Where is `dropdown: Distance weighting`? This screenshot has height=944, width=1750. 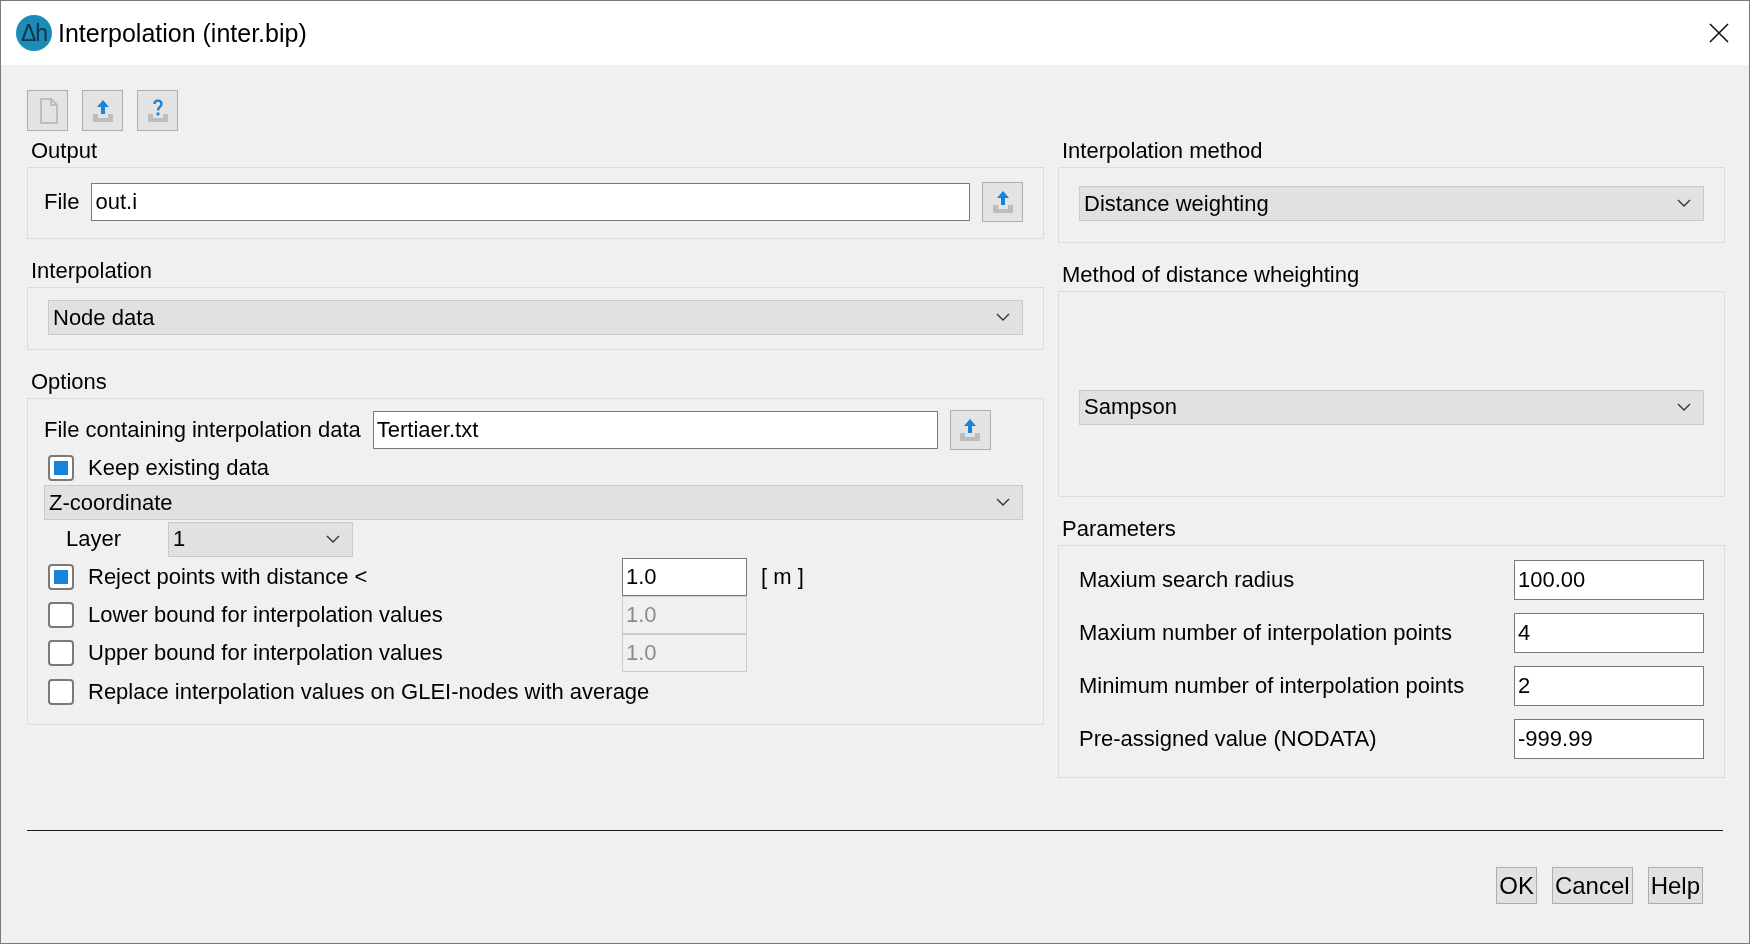
dropdown: Distance weighting is located at coordinates (1391, 203).